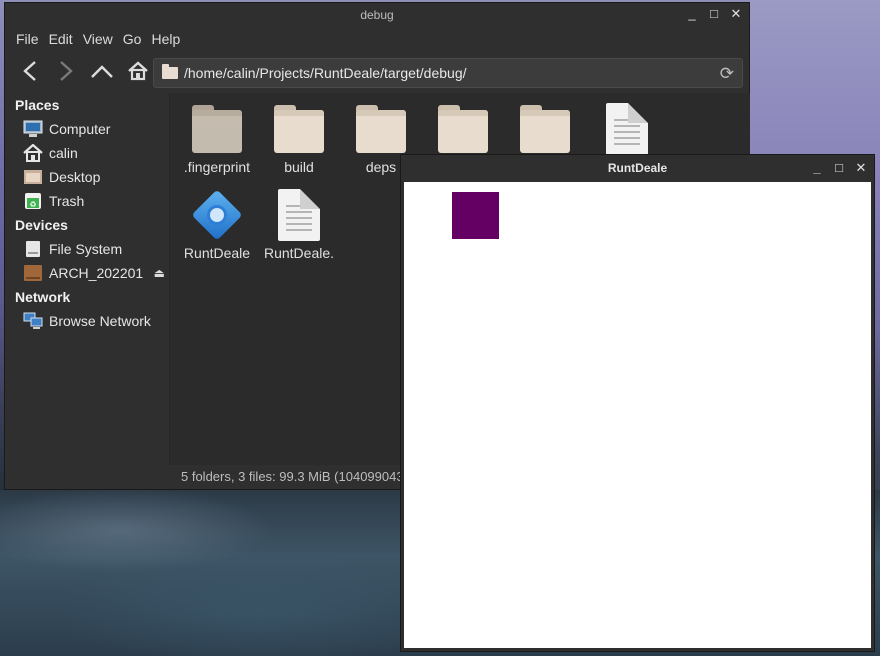  Describe the element at coordinates (87, 291) in the screenshot. I see `sidebar: Places Computer calin Desktop ♻ Trash De` at that location.